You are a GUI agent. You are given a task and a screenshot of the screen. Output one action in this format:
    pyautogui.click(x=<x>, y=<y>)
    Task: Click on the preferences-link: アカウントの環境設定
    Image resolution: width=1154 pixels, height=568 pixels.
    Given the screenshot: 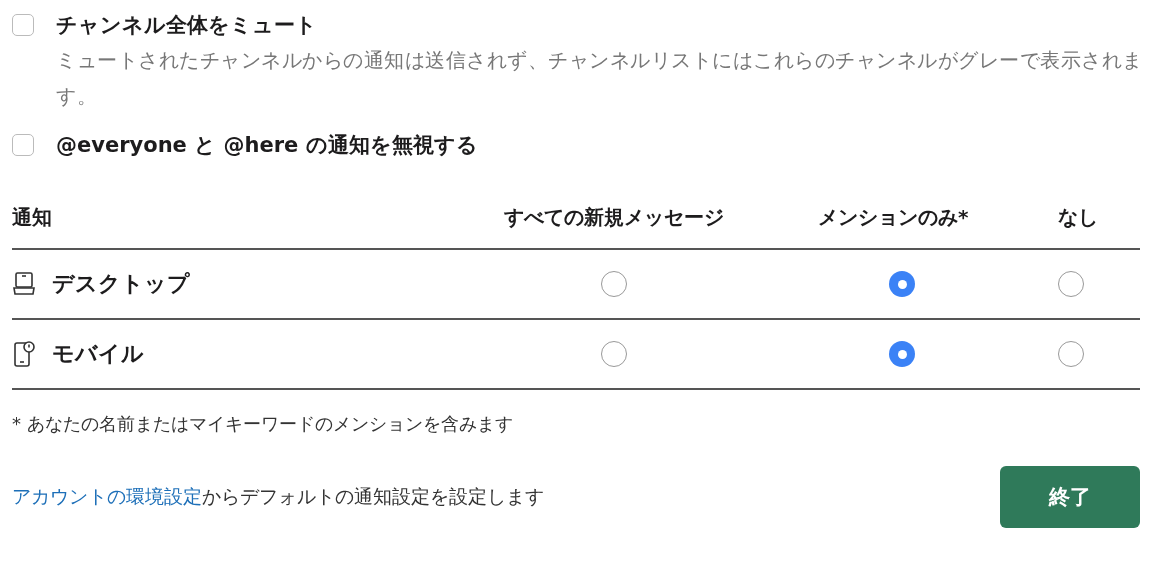 What is the action you would take?
    pyautogui.click(x=107, y=496)
    